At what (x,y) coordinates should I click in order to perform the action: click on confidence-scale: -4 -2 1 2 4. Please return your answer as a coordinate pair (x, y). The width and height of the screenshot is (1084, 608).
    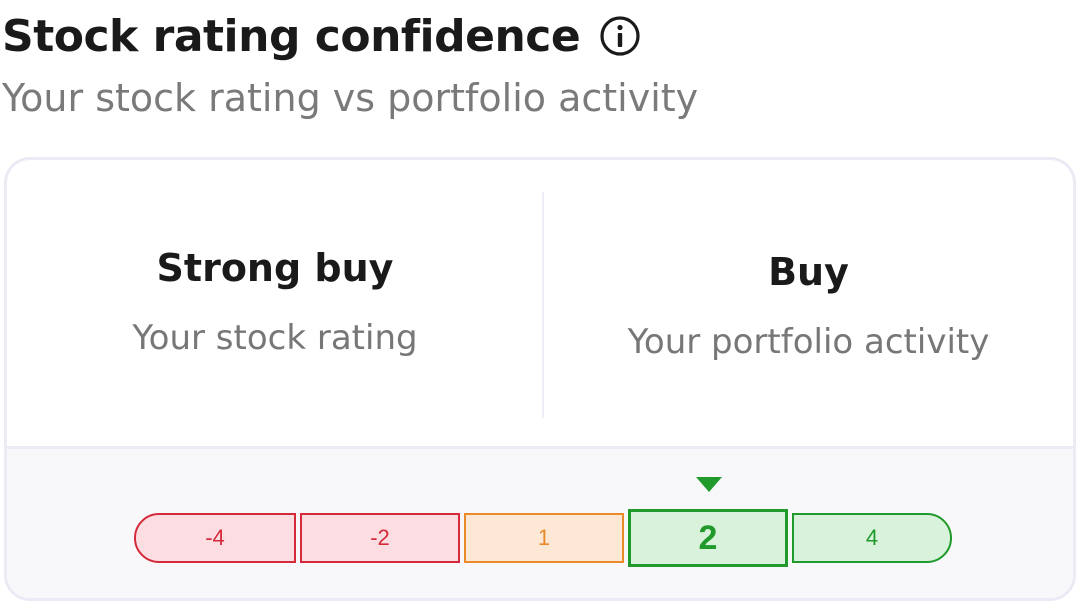
    Looking at the image, I should click on (540, 539).